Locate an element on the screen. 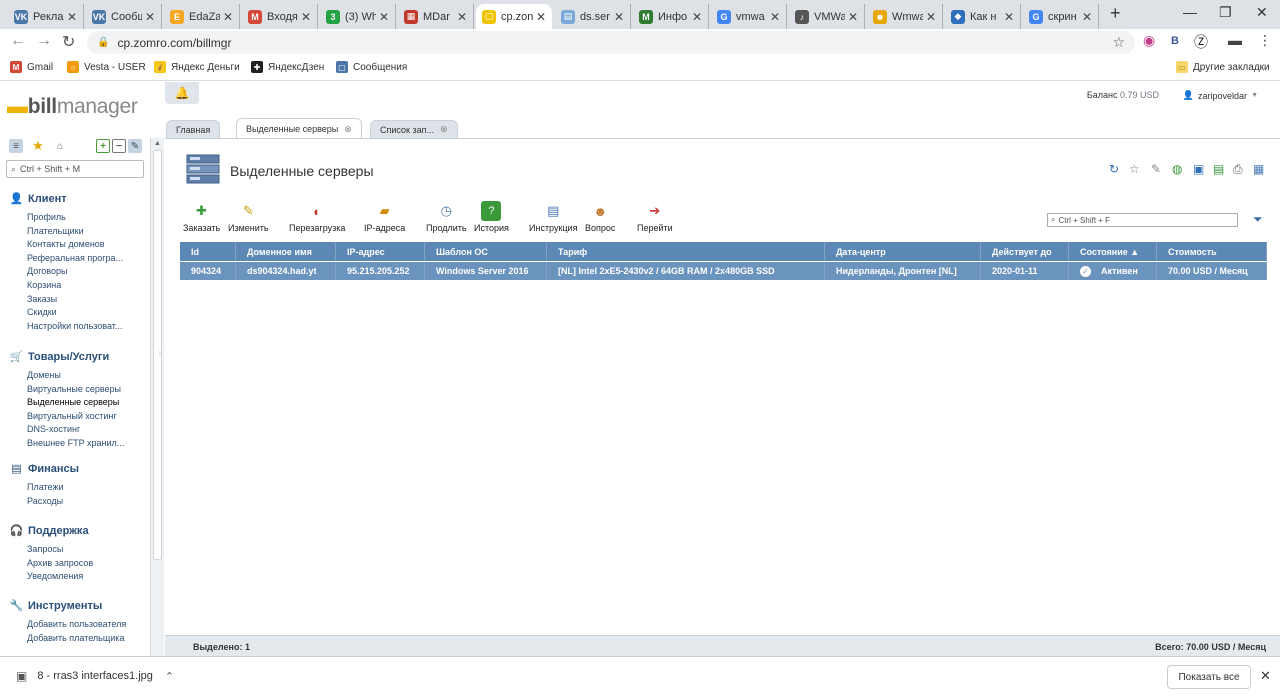 The image size is (1280, 696). column-header: Дата-центр is located at coordinates (903, 251).